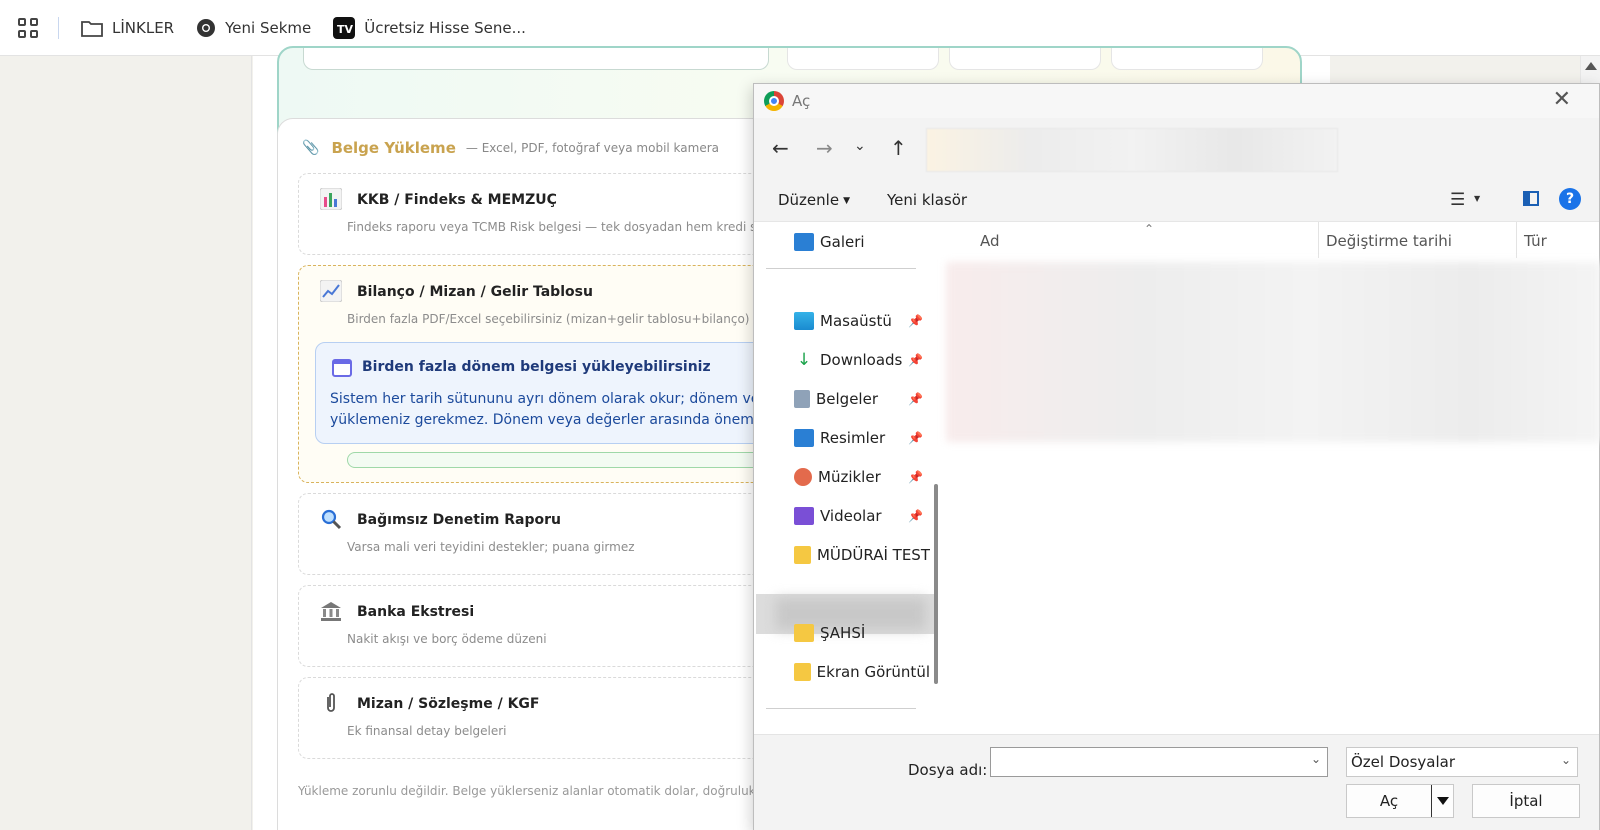 This screenshot has width=1600, height=830. Describe the element at coordinates (592, 148) in the screenshot. I see `upload-subtitle: — Excel, PDF, fotoğraf veya mobil kamera` at that location.